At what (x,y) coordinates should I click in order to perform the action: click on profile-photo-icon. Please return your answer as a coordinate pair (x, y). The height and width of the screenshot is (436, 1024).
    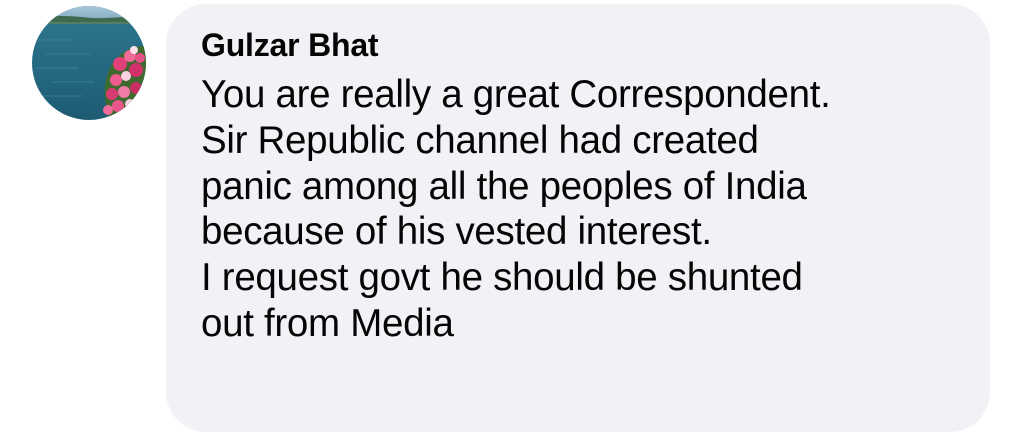
    Looking at the image, I should click on (89, 63).